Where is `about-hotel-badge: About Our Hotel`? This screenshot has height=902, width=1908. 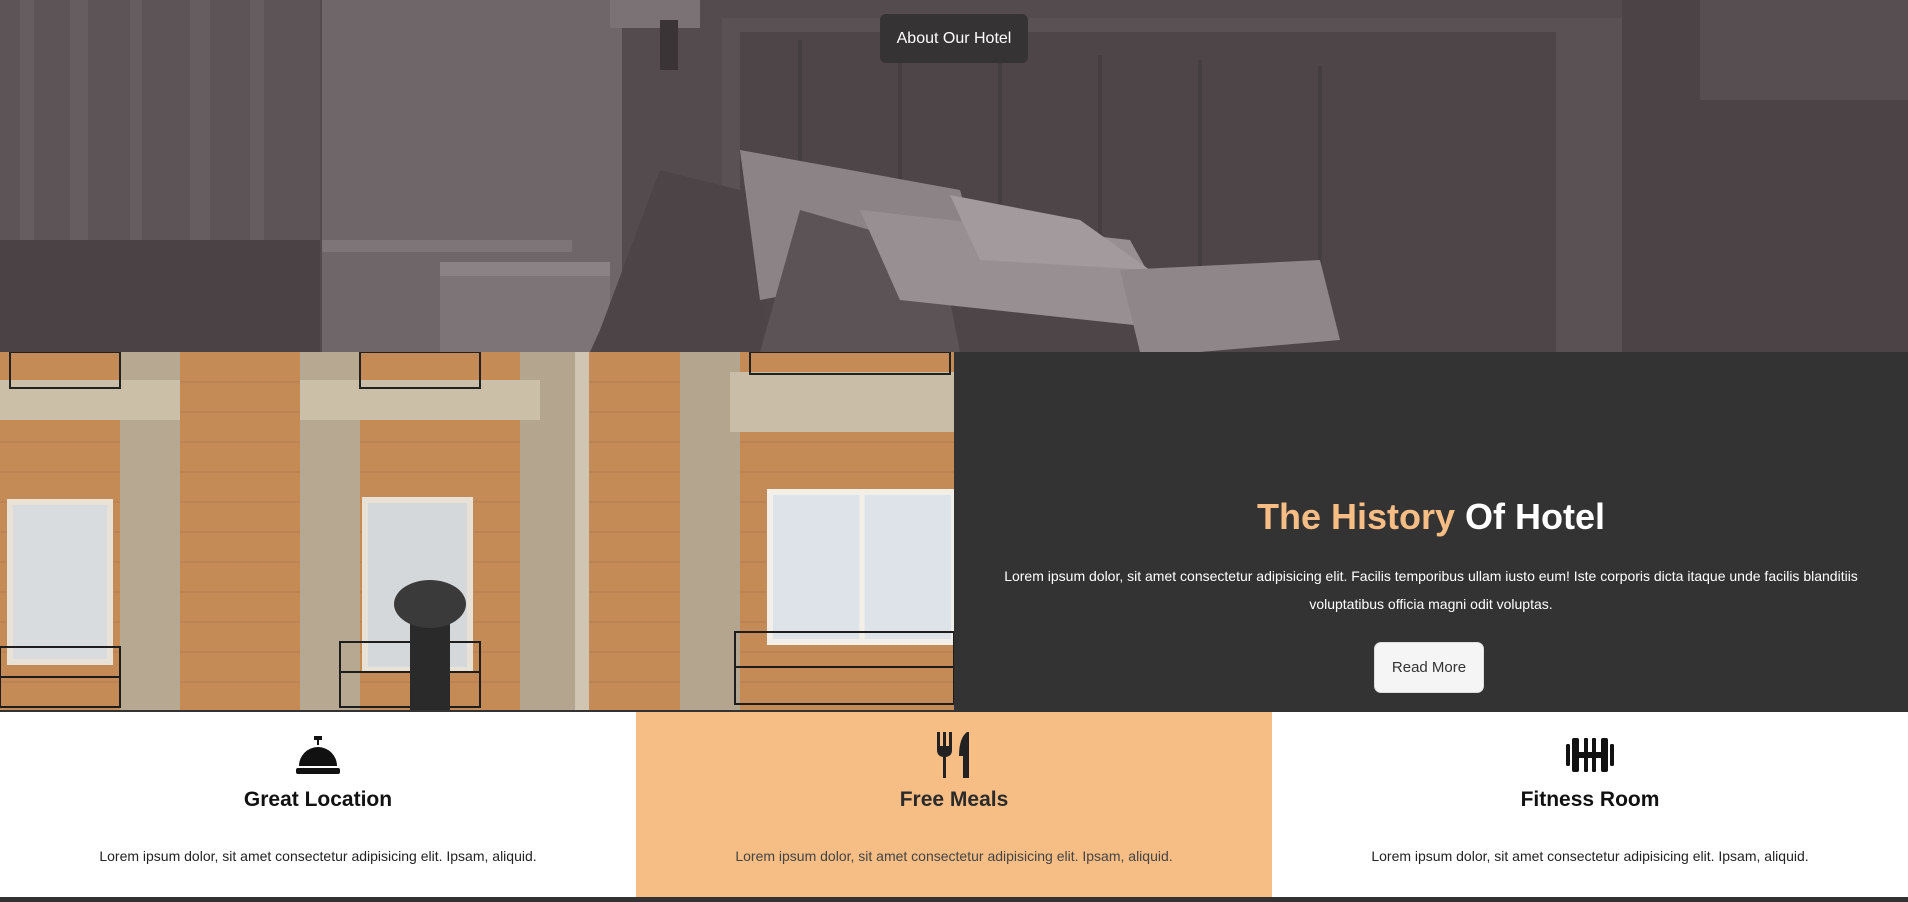
about-hotel-badge: About Our Hotel is located at coordinates (954, 38).